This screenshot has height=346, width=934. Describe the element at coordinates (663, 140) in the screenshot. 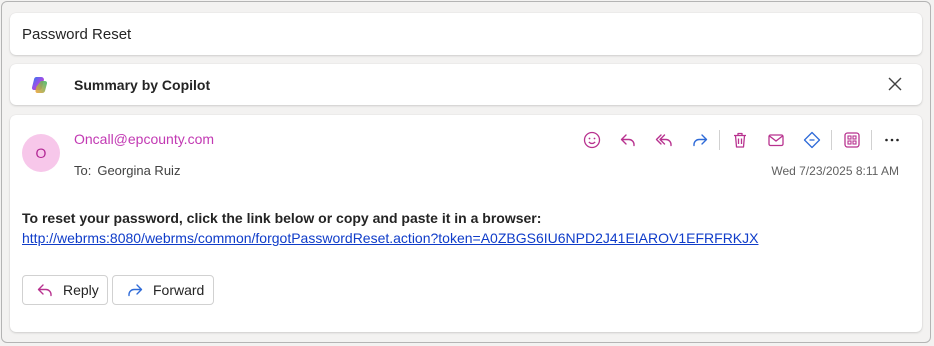

I see `reply-all-icon` at that location.